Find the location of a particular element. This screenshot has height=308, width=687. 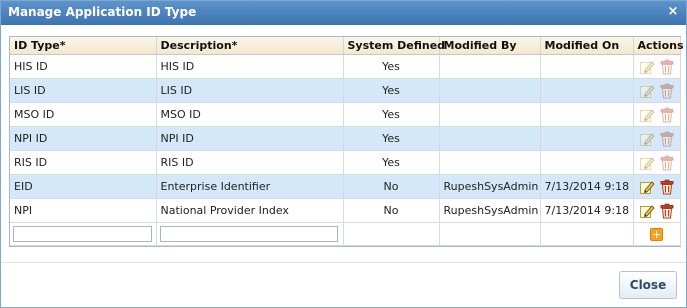

column-header-modified-by: Modified By is located at coordinates (490, 46).